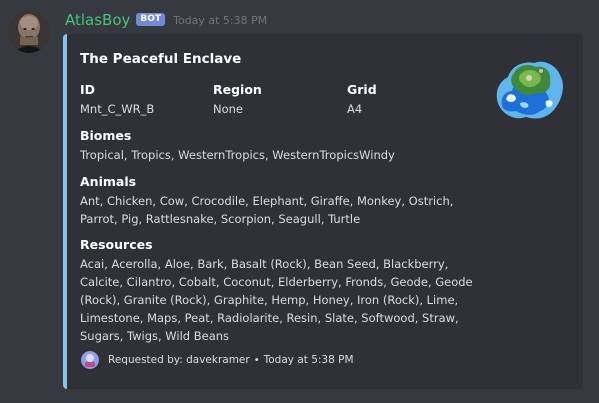  I want to click on footer-time: Today at 5:38 PM, so click(308, 360).